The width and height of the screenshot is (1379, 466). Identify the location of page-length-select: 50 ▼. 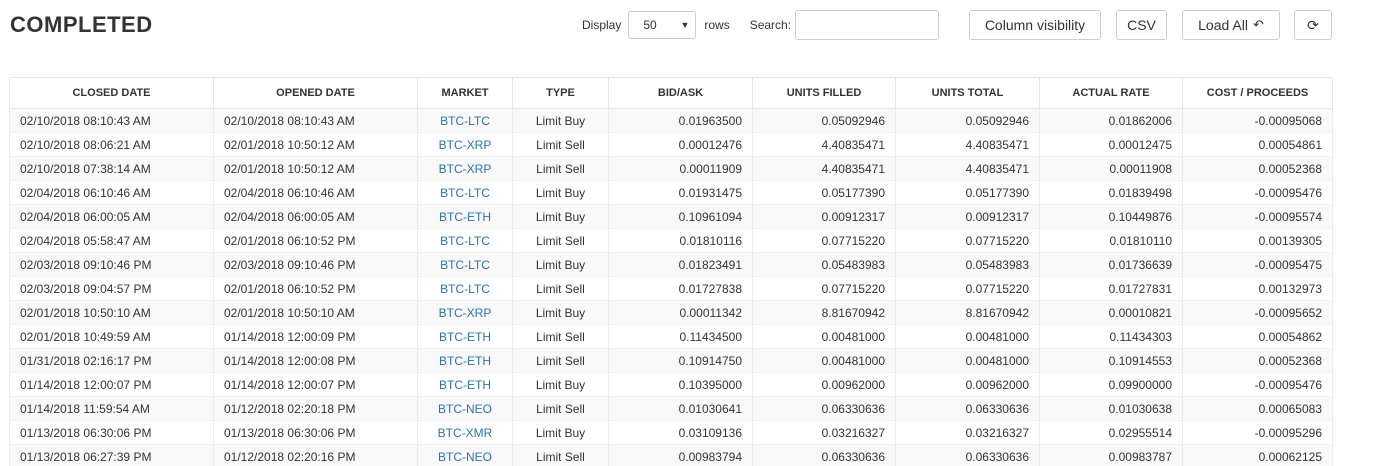
(662, 25).